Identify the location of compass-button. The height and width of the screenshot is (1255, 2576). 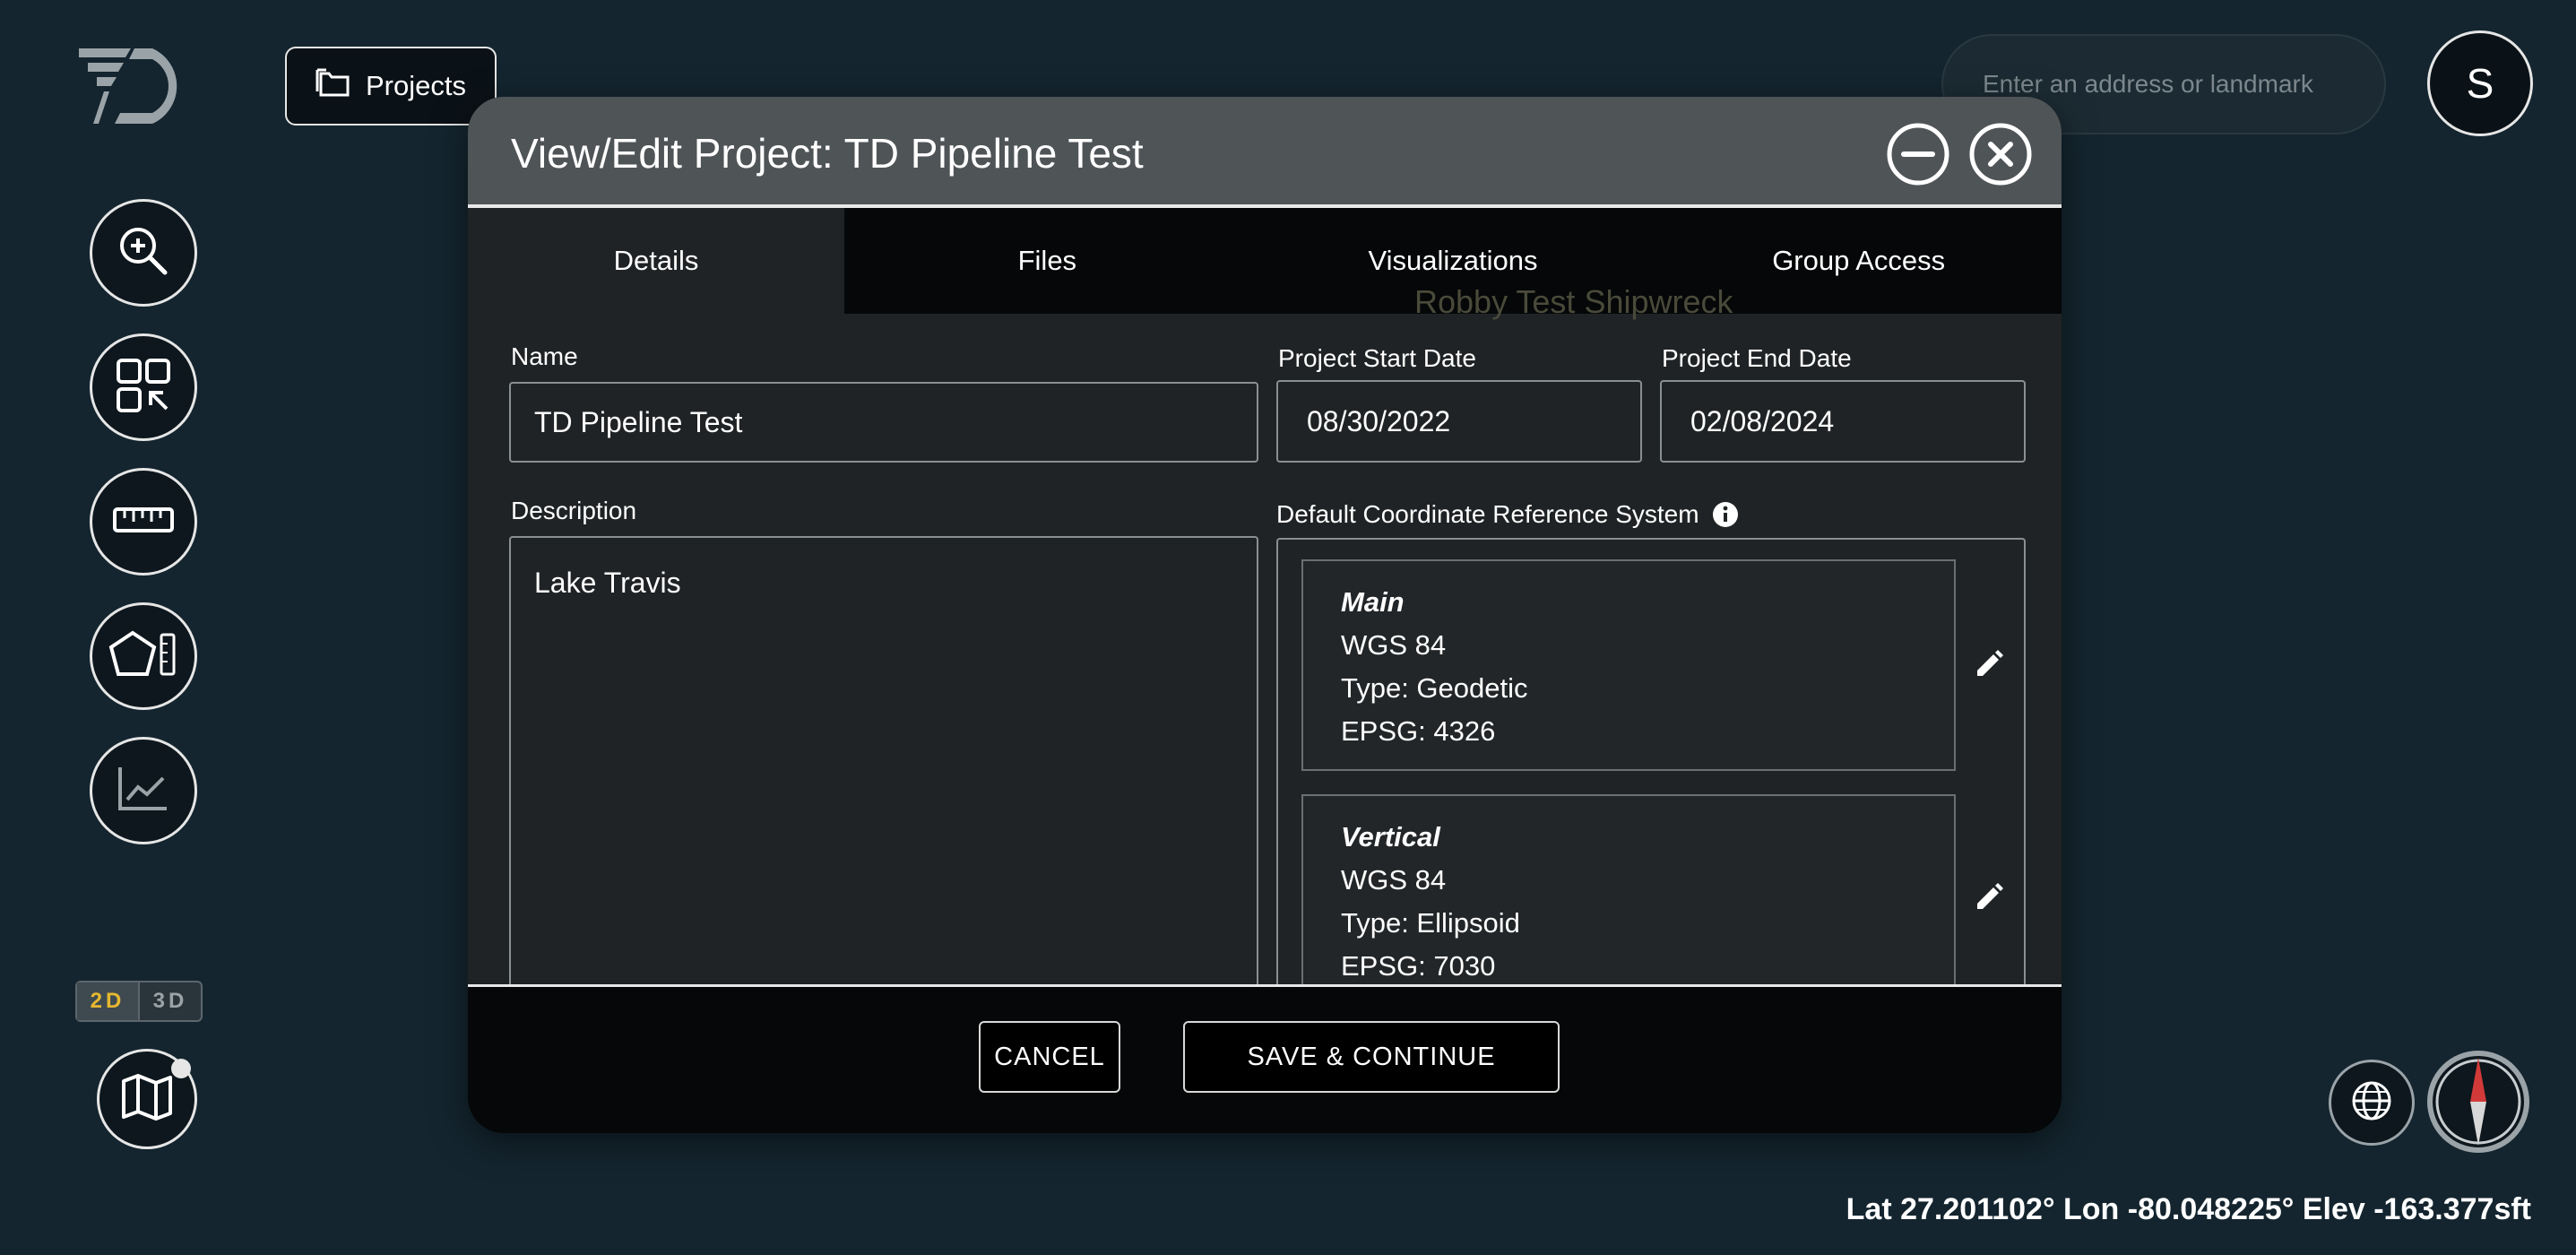
(2478, 1102).